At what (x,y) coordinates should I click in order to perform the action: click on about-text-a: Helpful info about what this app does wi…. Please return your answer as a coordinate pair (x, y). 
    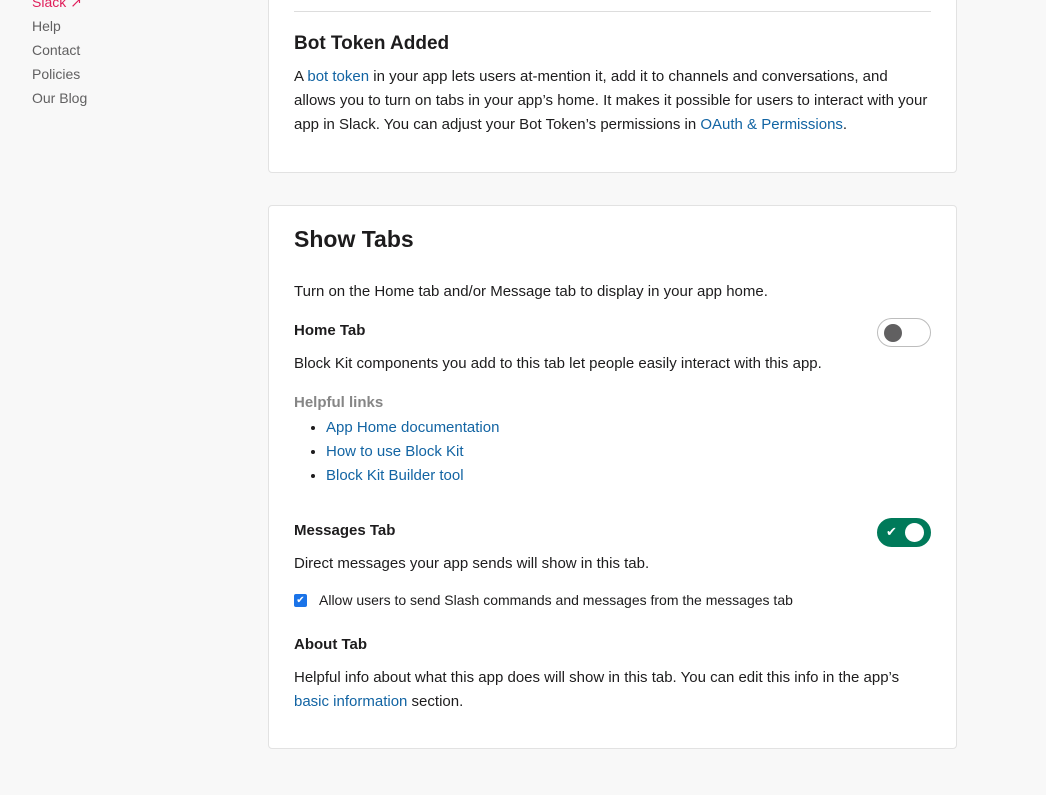
    Looking at the image, I should click on (597, 677).